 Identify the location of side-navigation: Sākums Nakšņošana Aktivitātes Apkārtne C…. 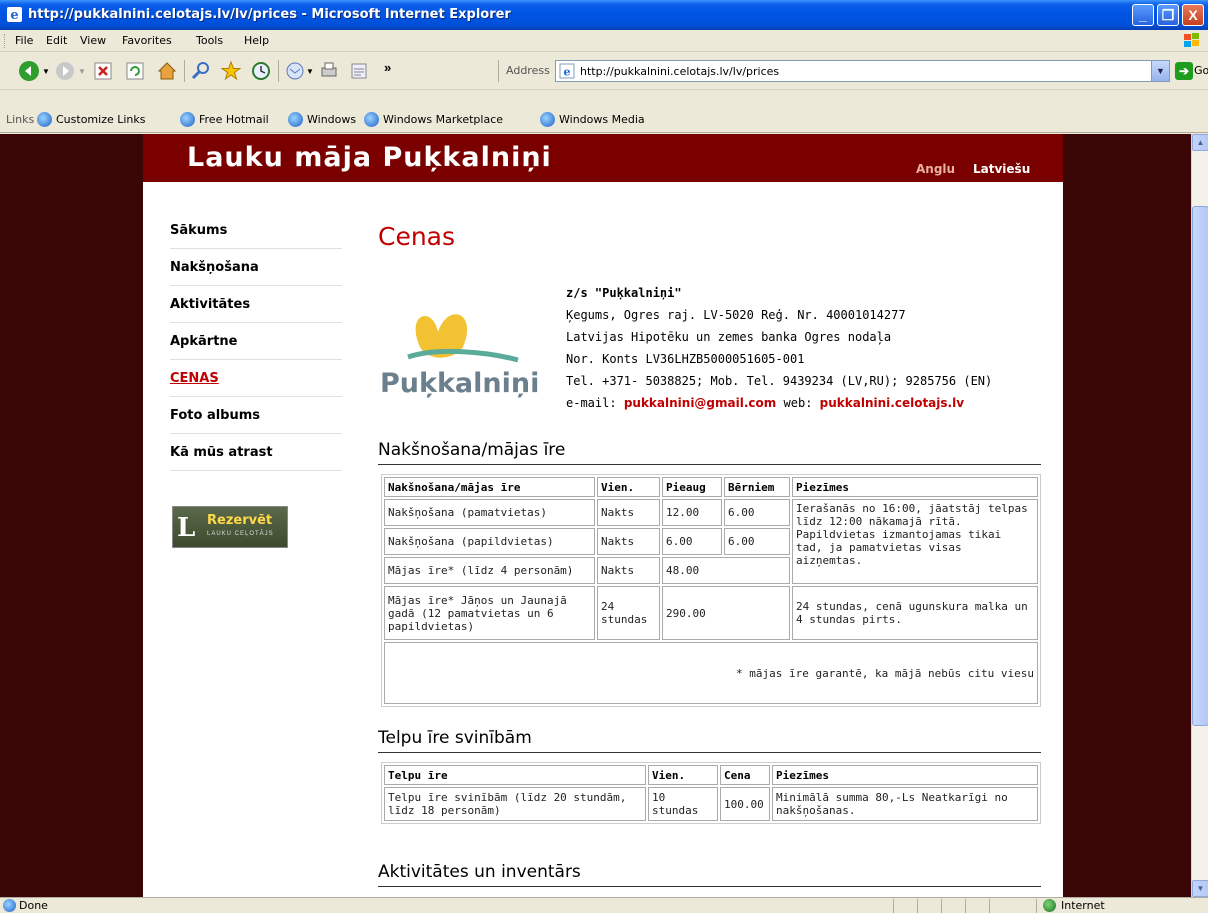
(256, 341).